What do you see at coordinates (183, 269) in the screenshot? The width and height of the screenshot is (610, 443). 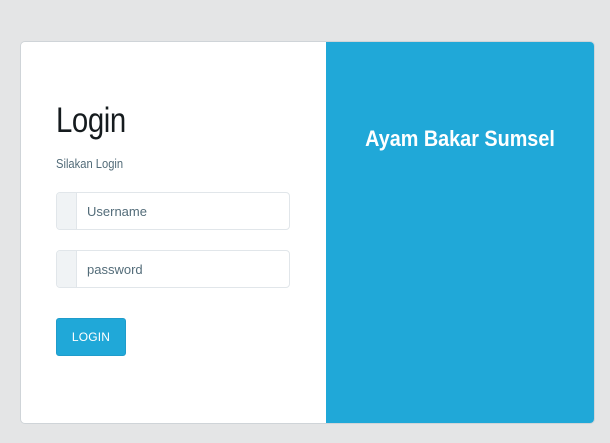 I see `password-input` at bounding box center [183, 269].